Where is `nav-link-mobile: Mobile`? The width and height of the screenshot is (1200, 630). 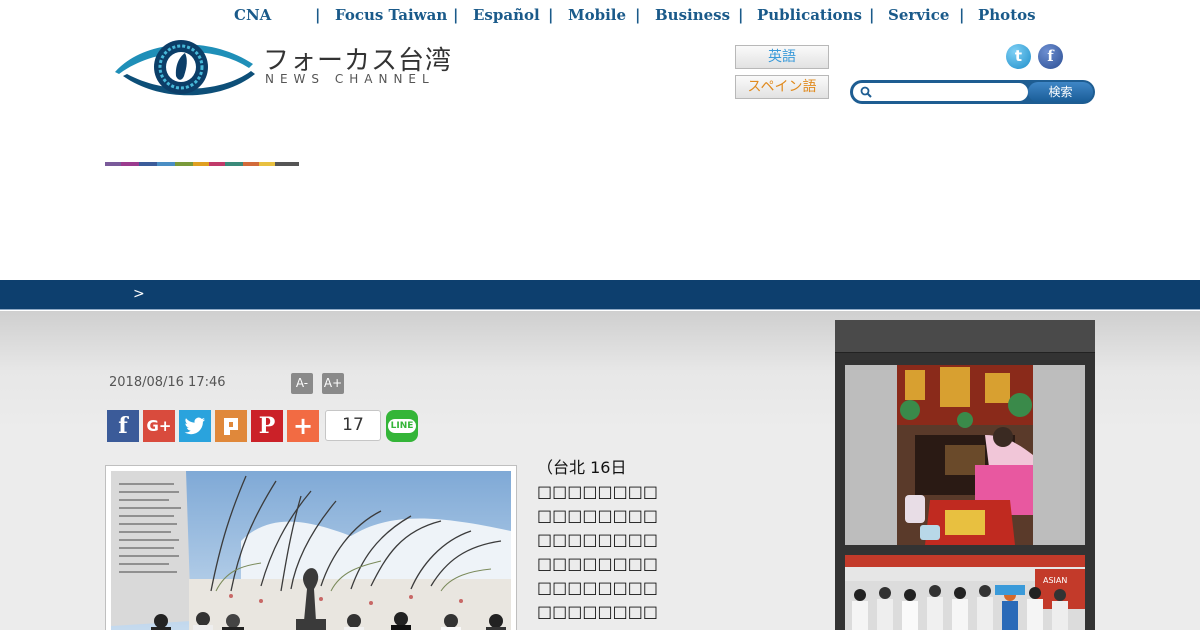 nav-link-mobile: Mobile is located at coordinates (597, 15).